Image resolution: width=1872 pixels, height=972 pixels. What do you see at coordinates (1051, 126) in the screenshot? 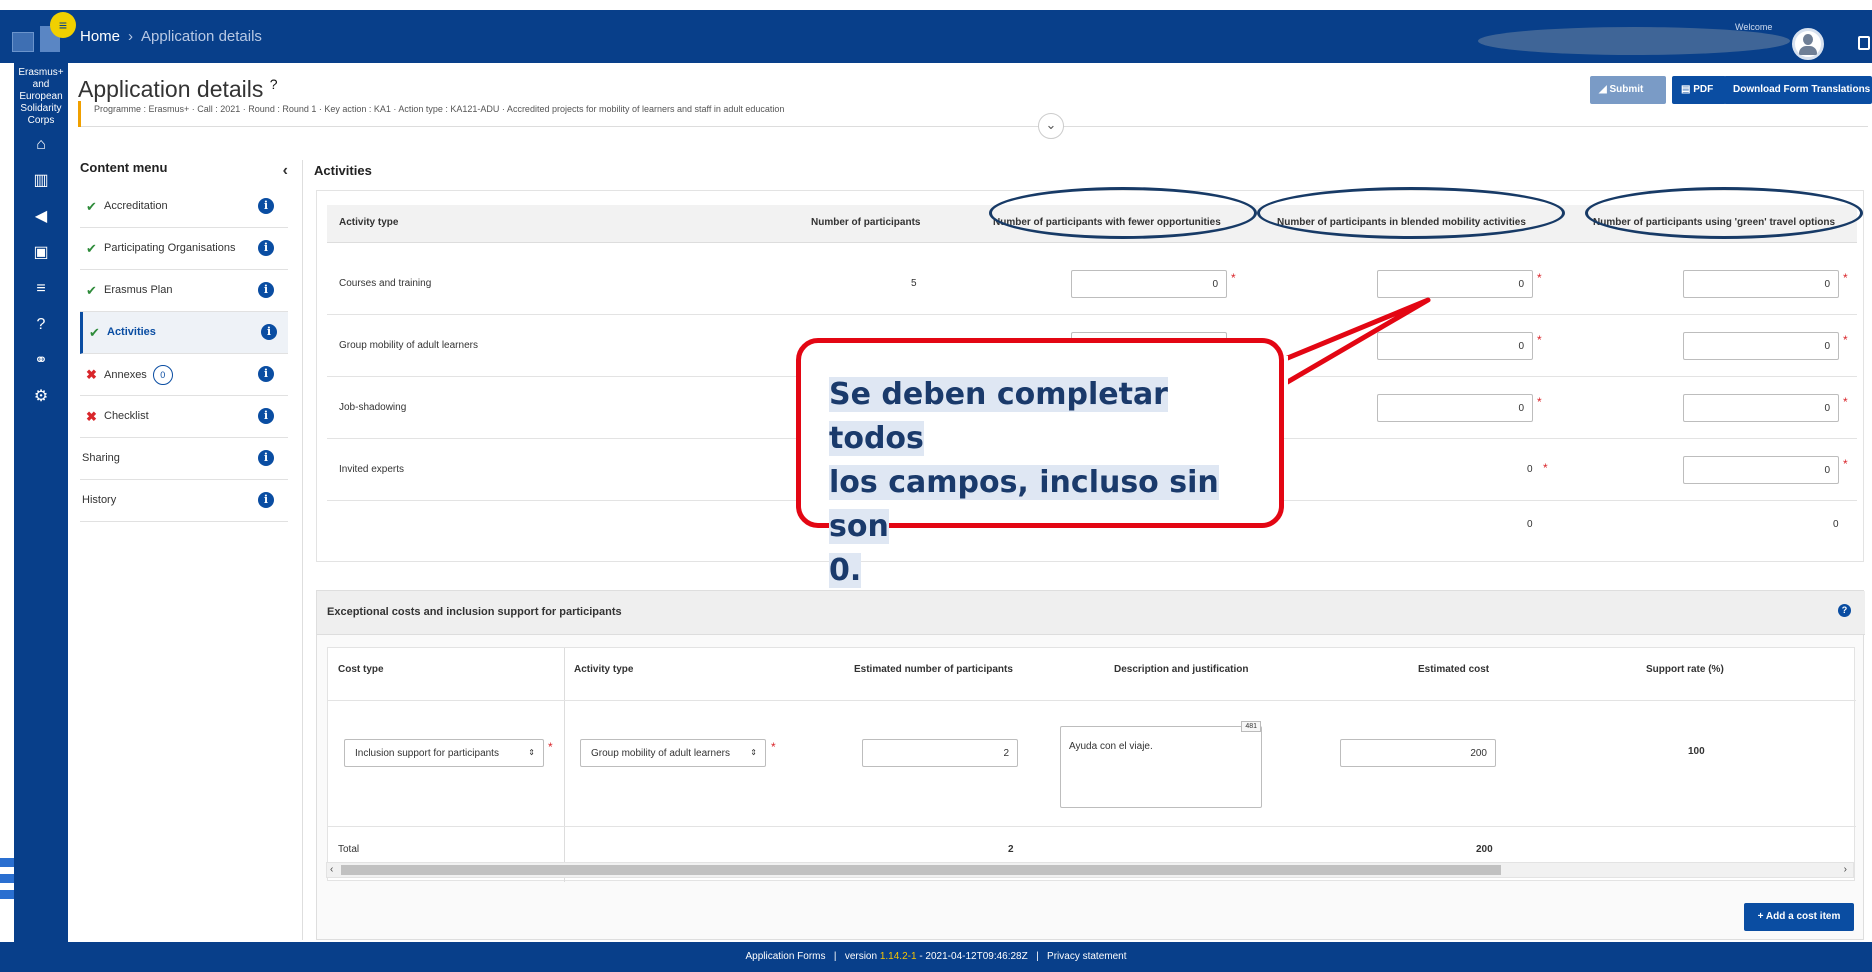
I see `expand-chevron-icon: ⌄` at bounding box center [1051, 126].